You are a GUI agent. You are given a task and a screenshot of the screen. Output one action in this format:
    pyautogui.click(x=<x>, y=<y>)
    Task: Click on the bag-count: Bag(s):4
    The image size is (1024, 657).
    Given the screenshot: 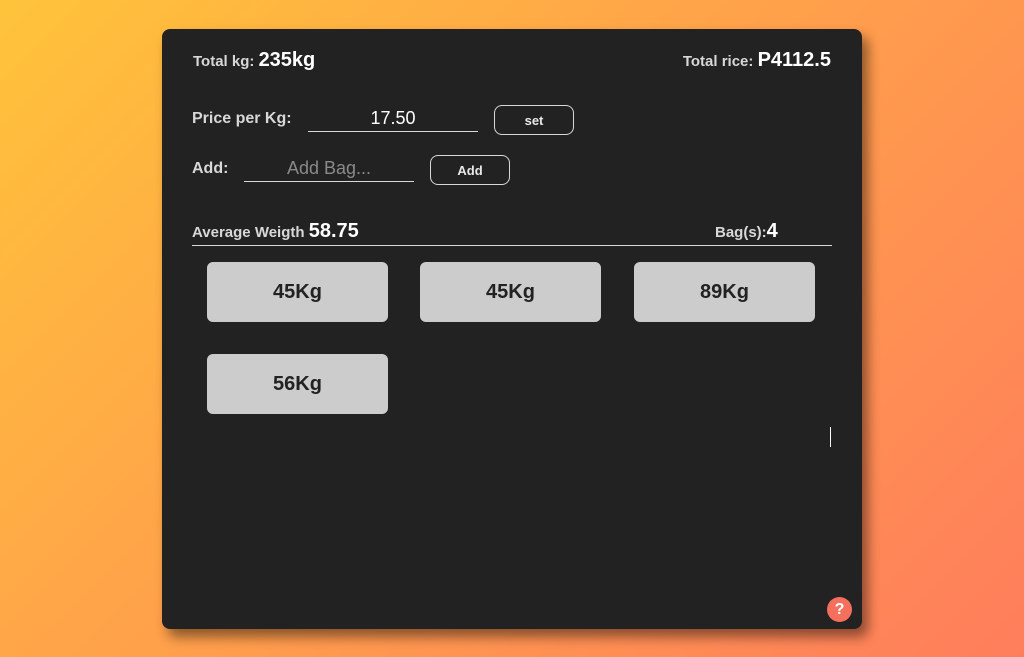 What is the action you would take?
    pyautogui.click(x=746, y=231)
    